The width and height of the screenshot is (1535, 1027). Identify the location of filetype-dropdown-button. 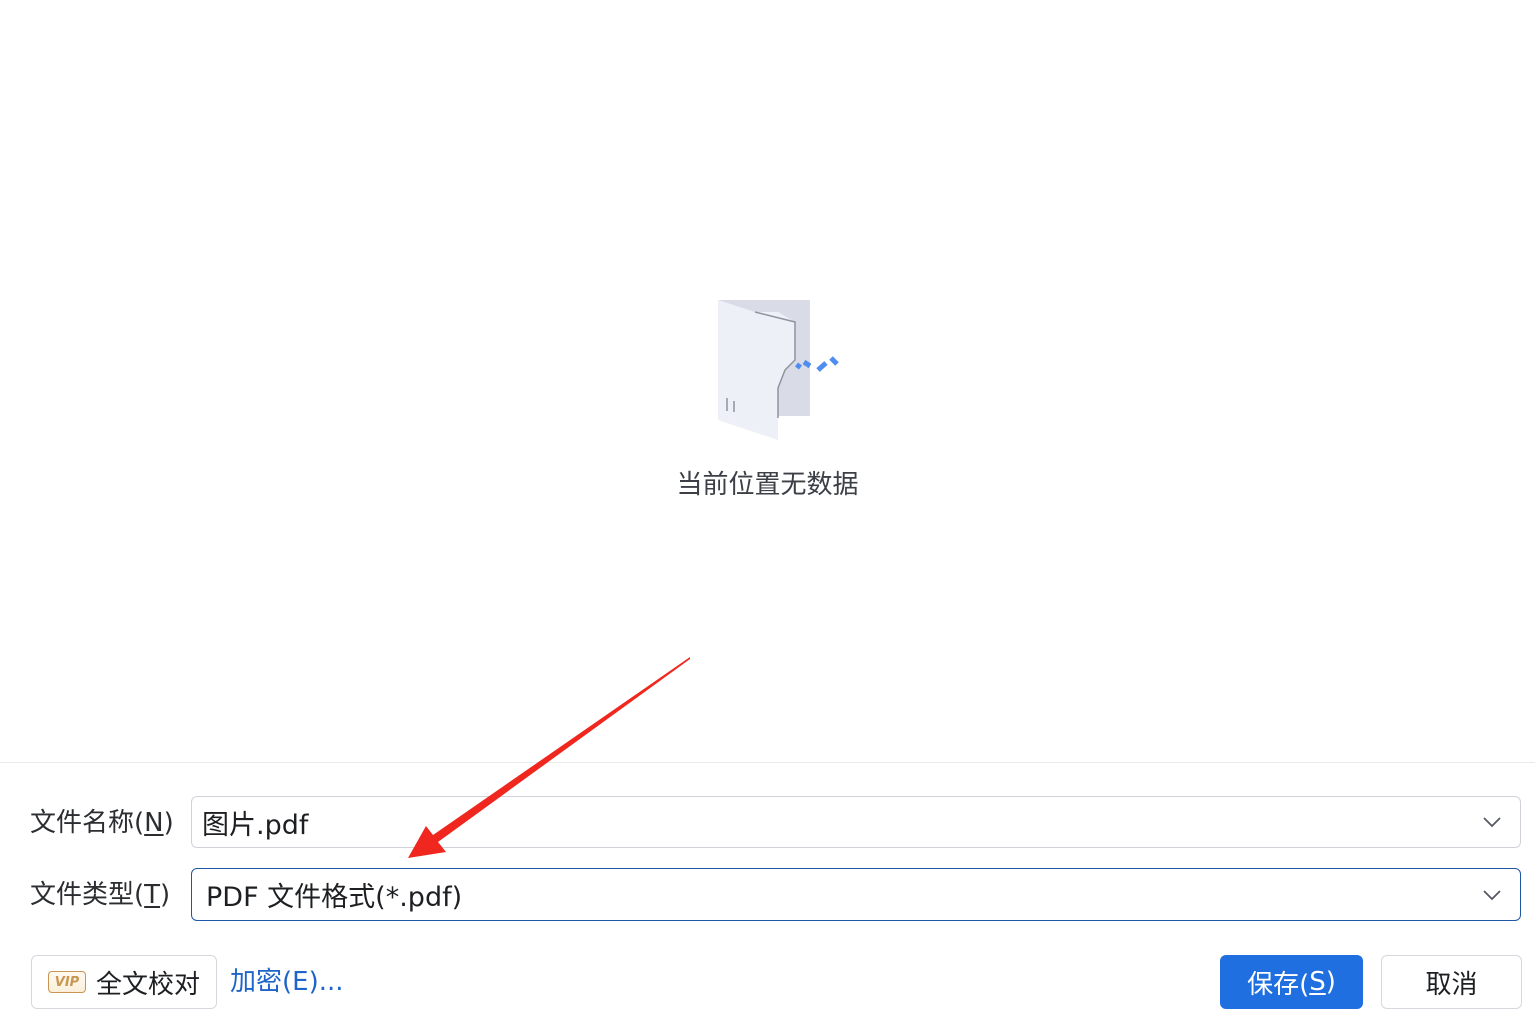
(1492, 894).